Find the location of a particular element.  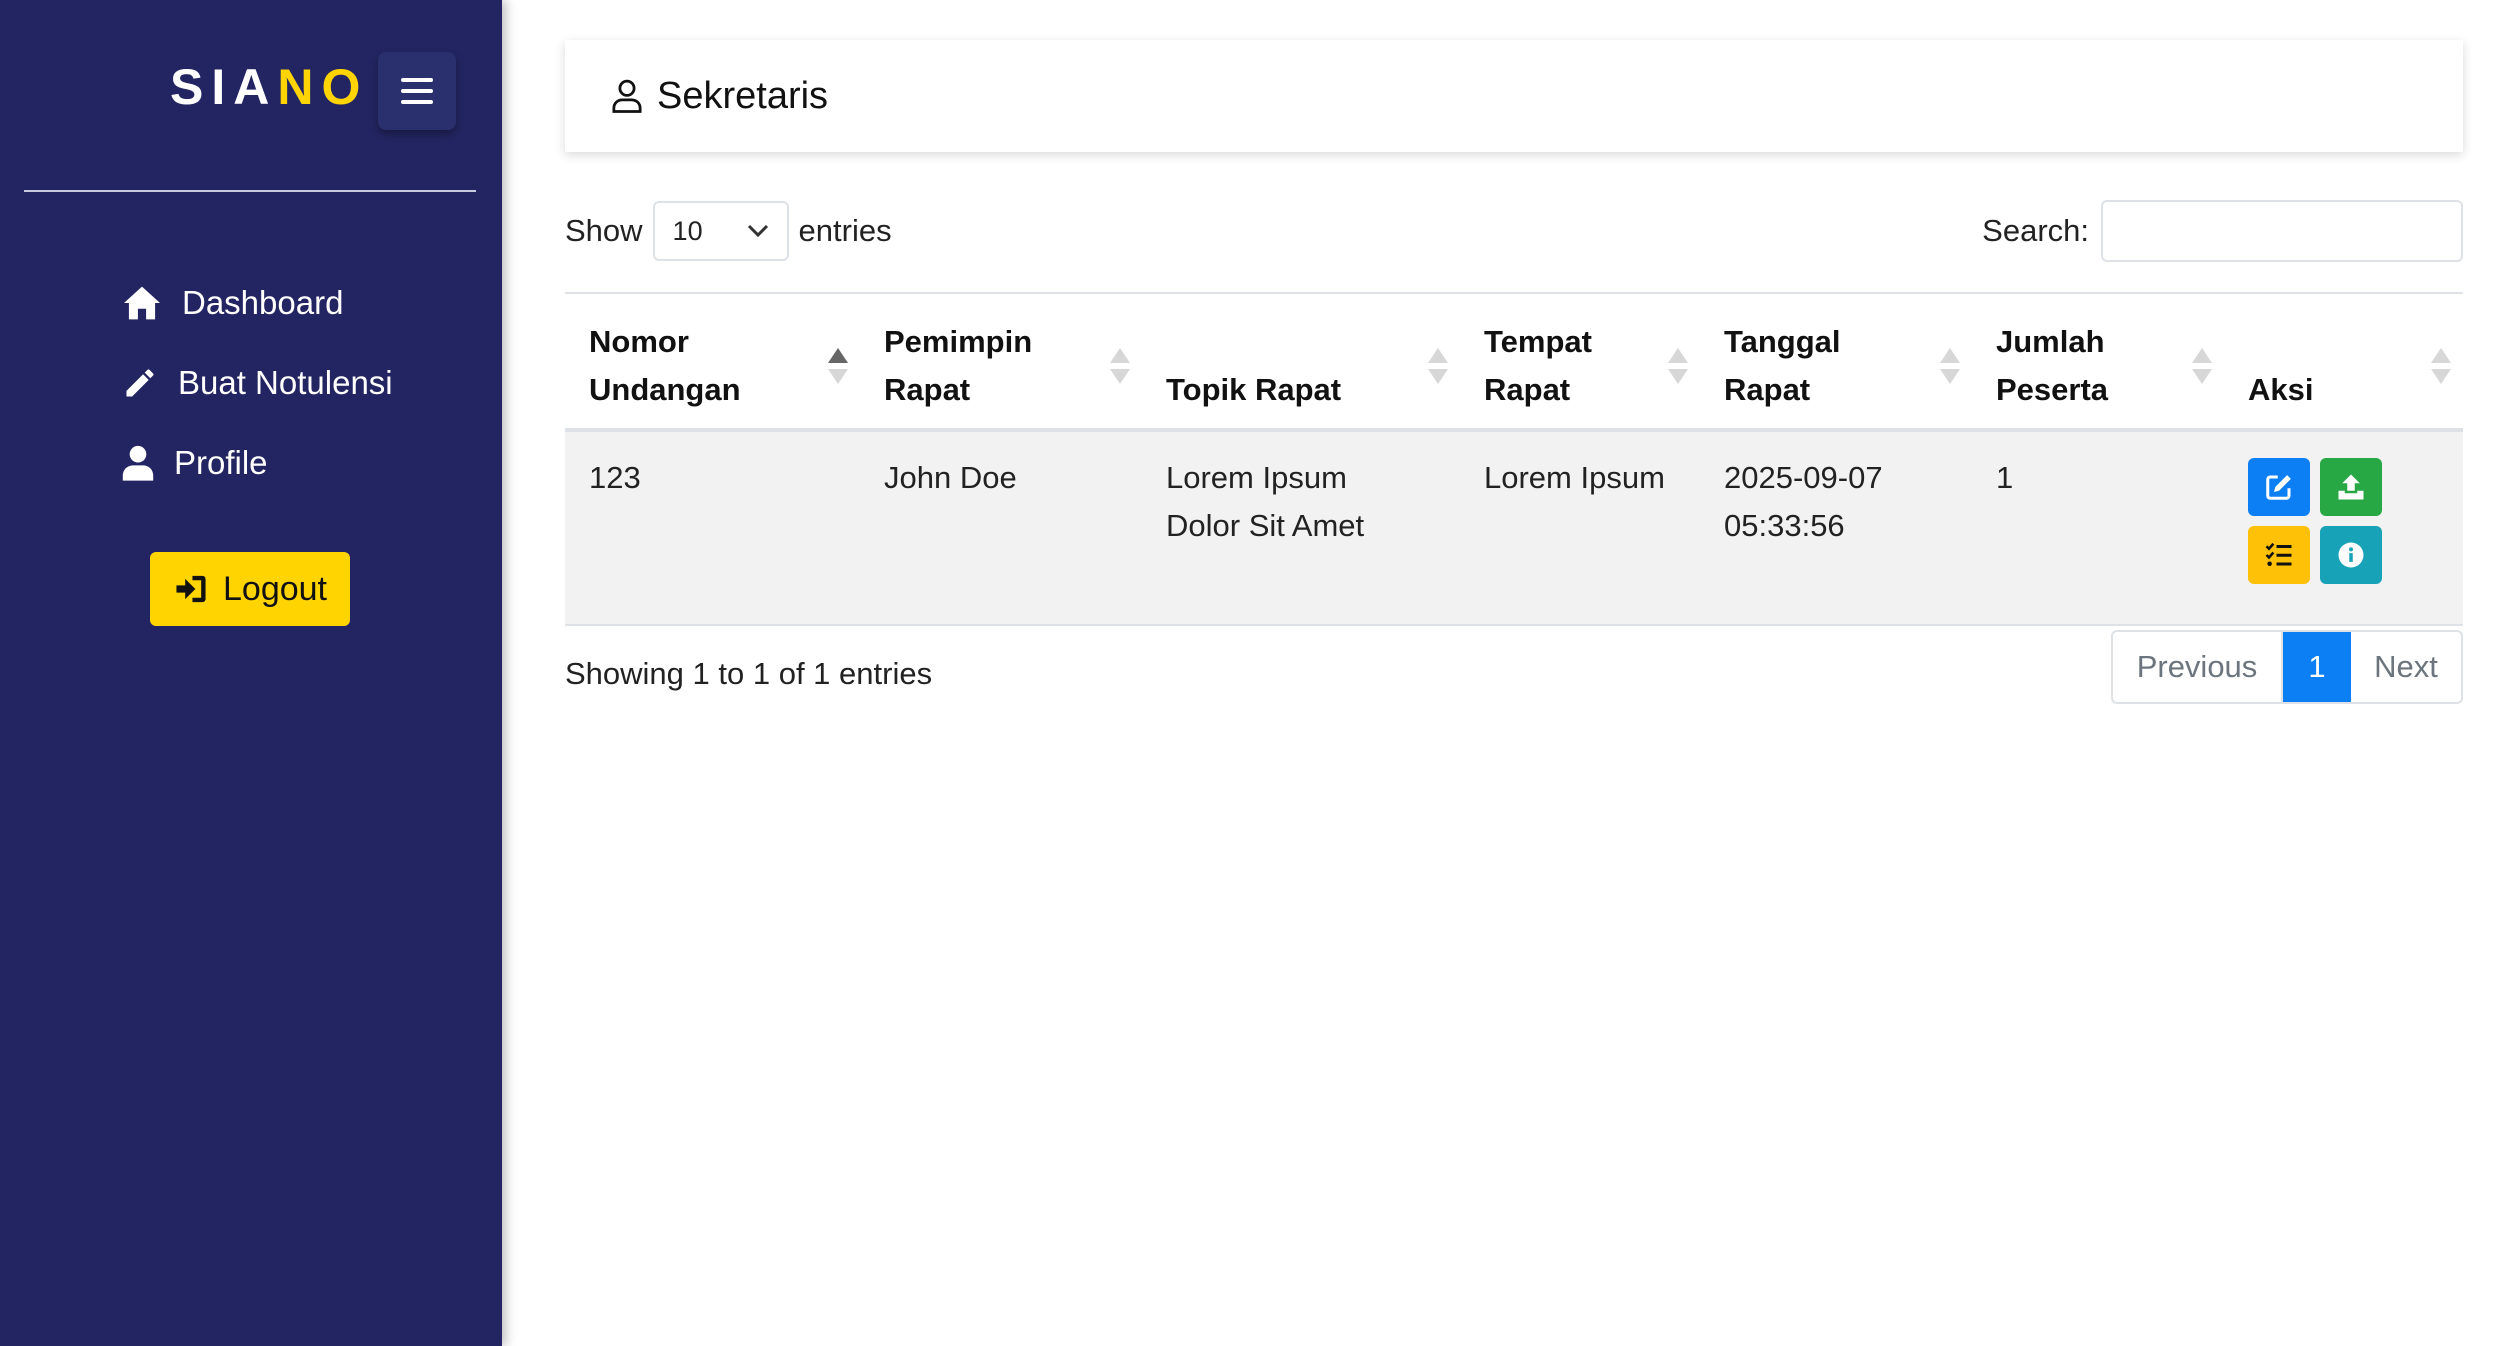

column-header-pemimpin-rapat: Pemimpin Rapat is located at coordinates (1001, 362).